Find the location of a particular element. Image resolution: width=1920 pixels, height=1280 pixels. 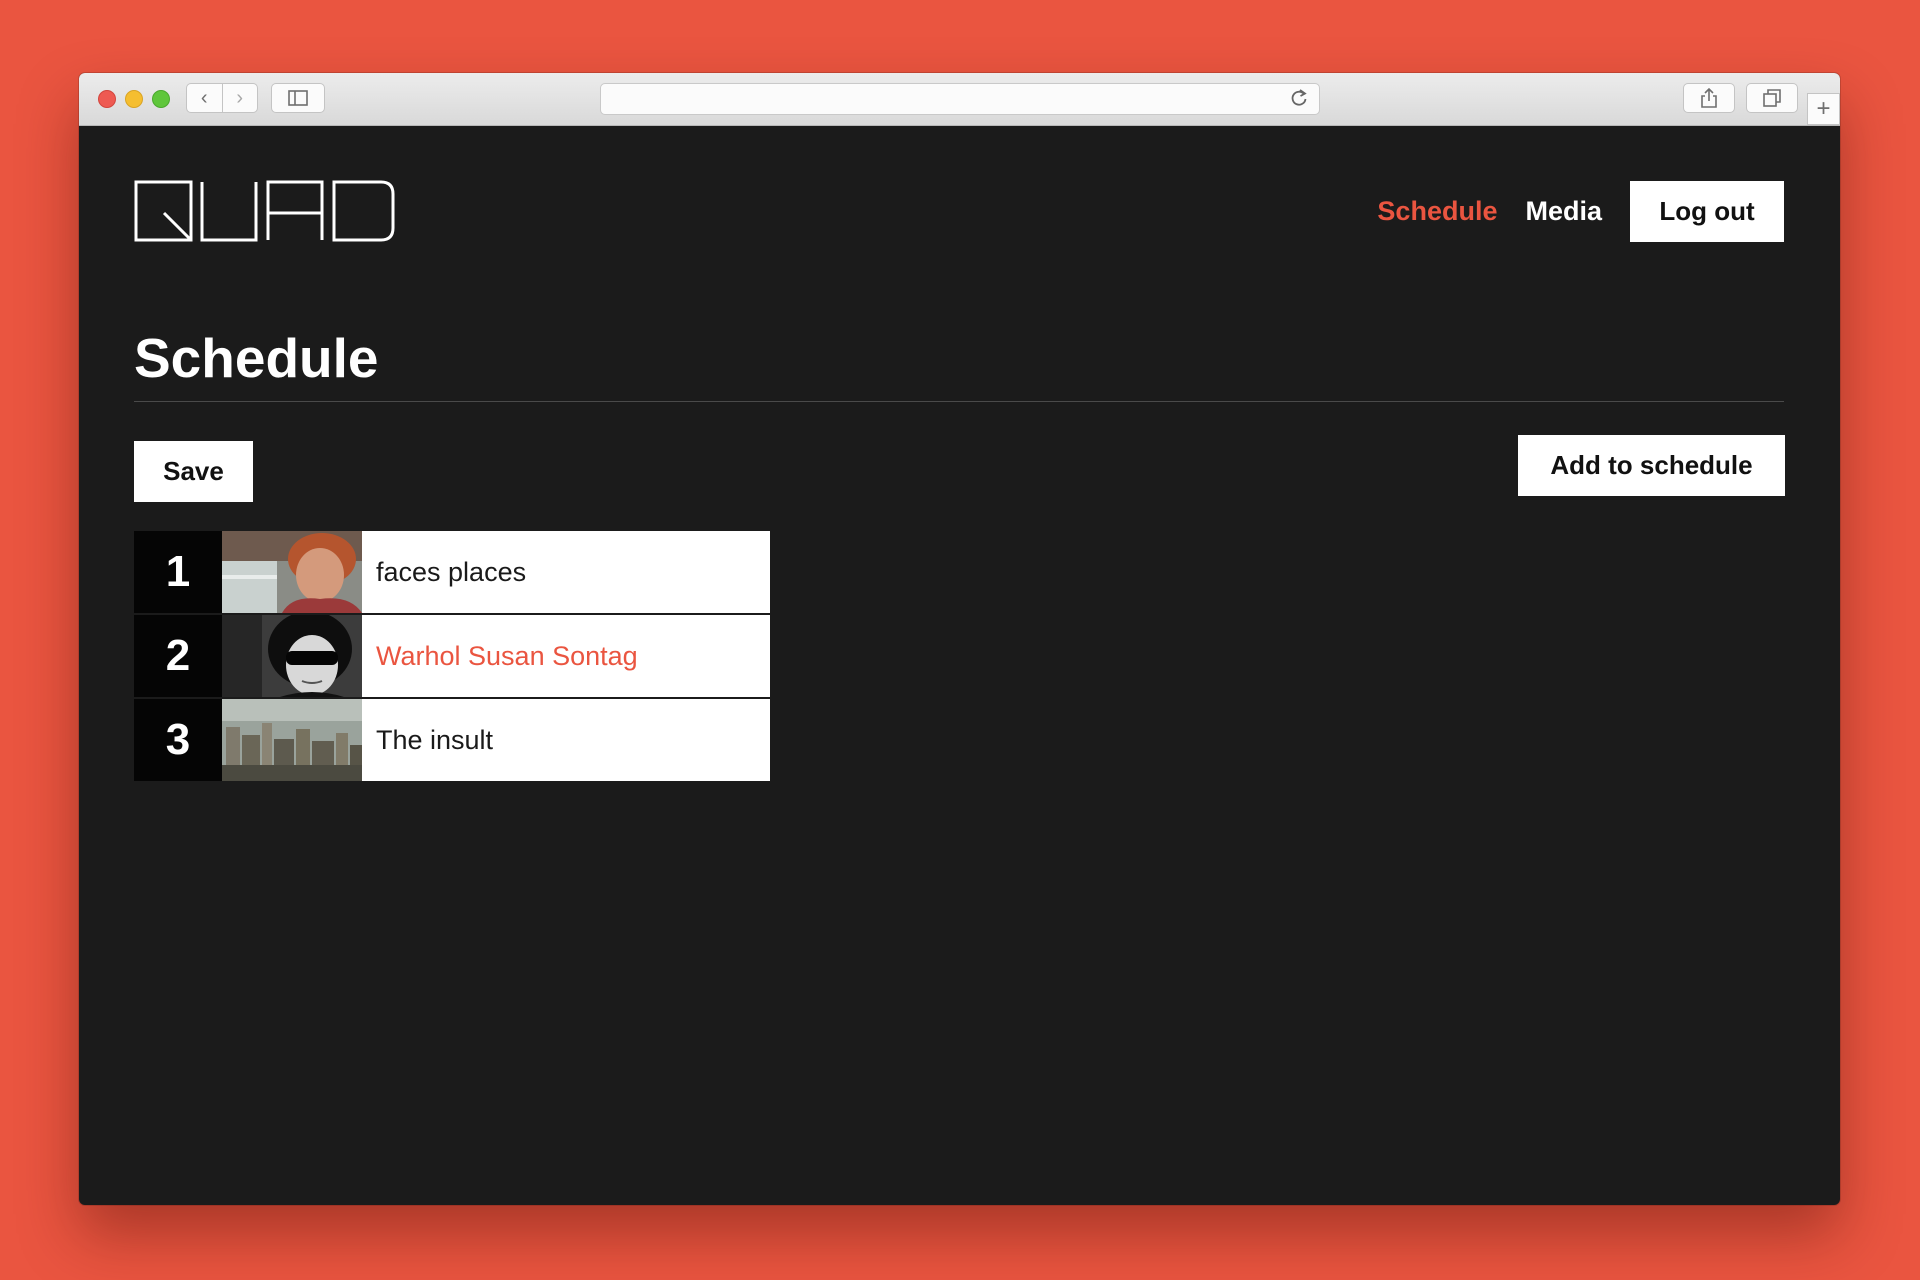

quad-logo is located at coordinates (264, 211).